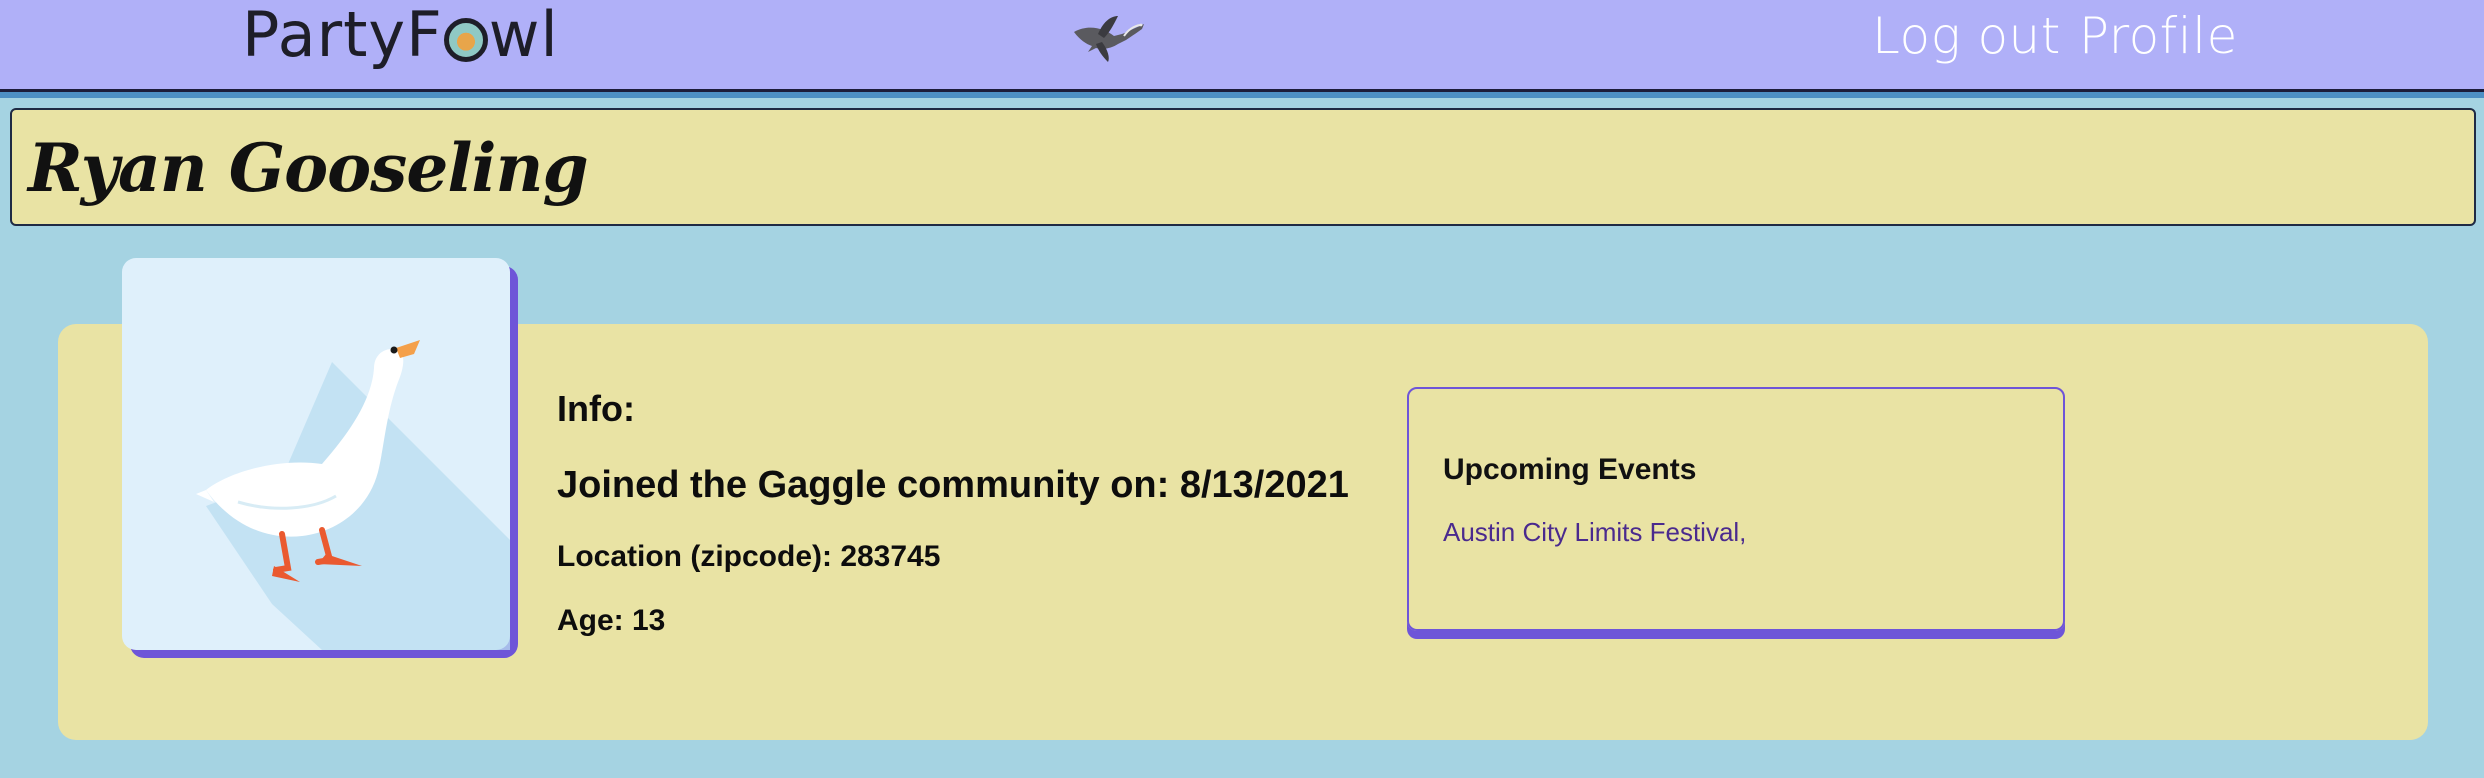  What do you see at coordinates (465, 40) in the screenshot?
I see `globe-icon` at bounding box center [465, 40].